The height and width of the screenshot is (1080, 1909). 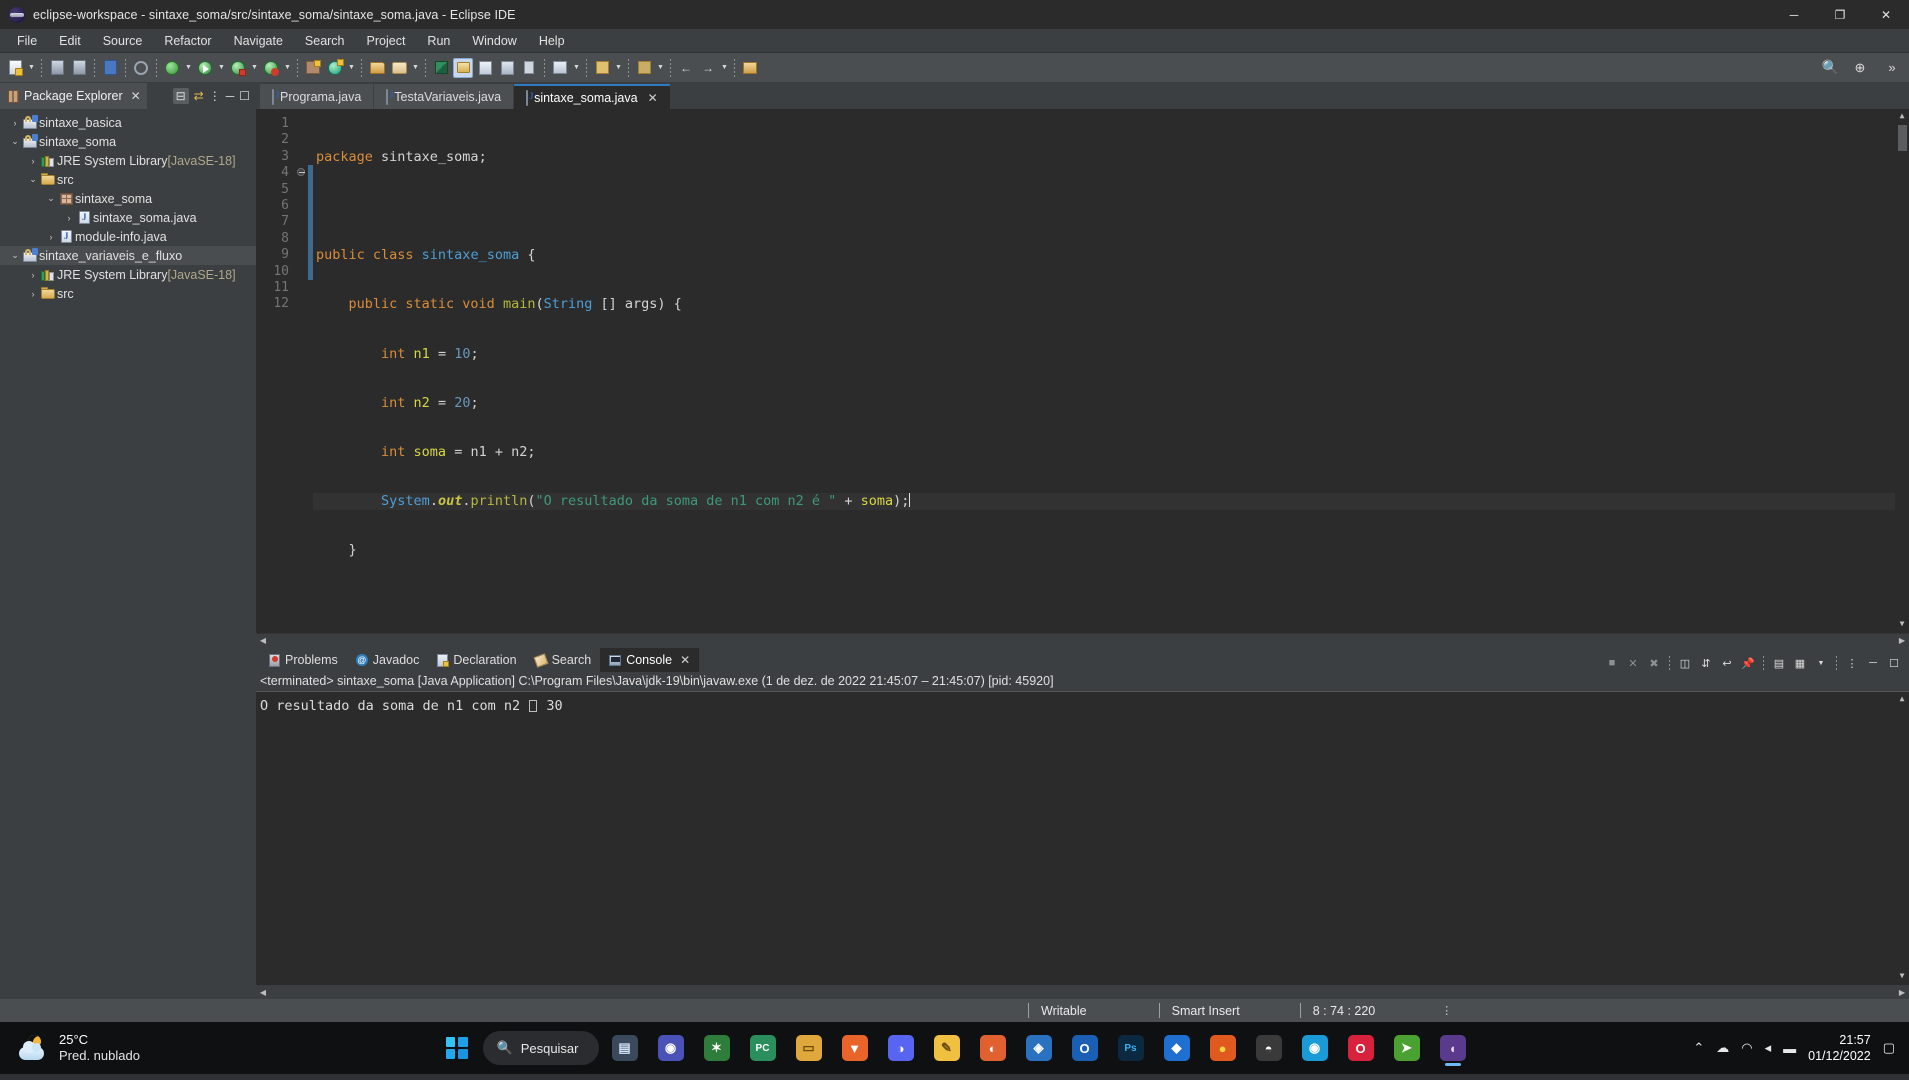 I want to click on maximize-button: ❐, so click(x=1840, y=14).